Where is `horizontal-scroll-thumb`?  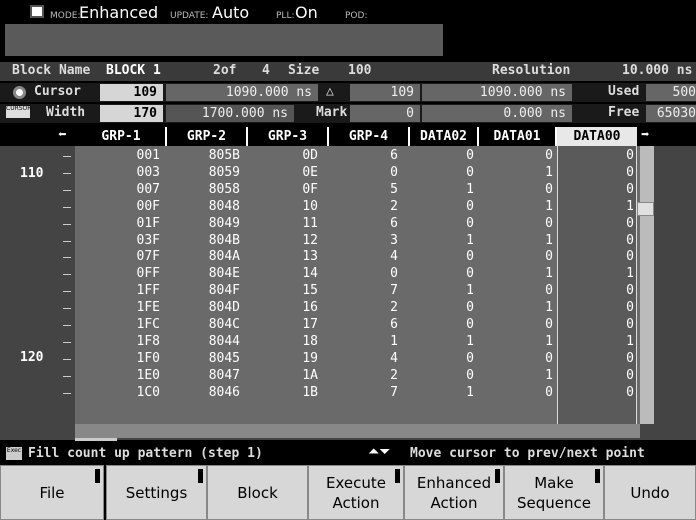 horizontal-scroll-thumb is located at coordinates (96, 439).